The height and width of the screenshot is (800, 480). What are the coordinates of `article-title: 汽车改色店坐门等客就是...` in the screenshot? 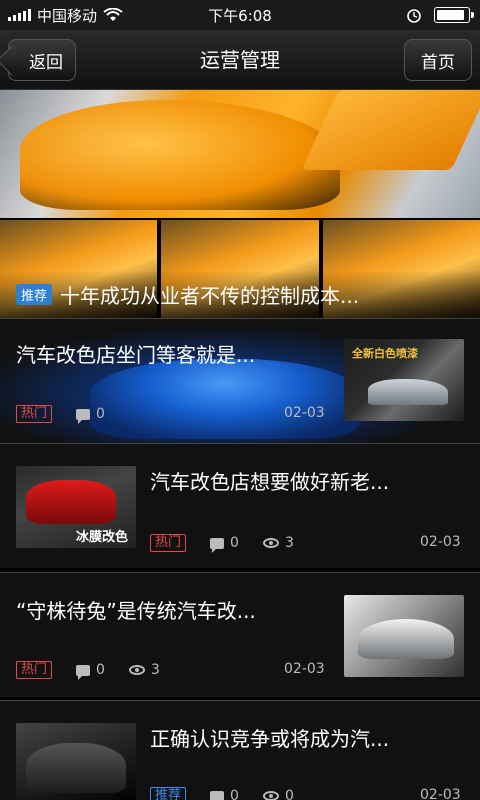 It's located at (136, 355).